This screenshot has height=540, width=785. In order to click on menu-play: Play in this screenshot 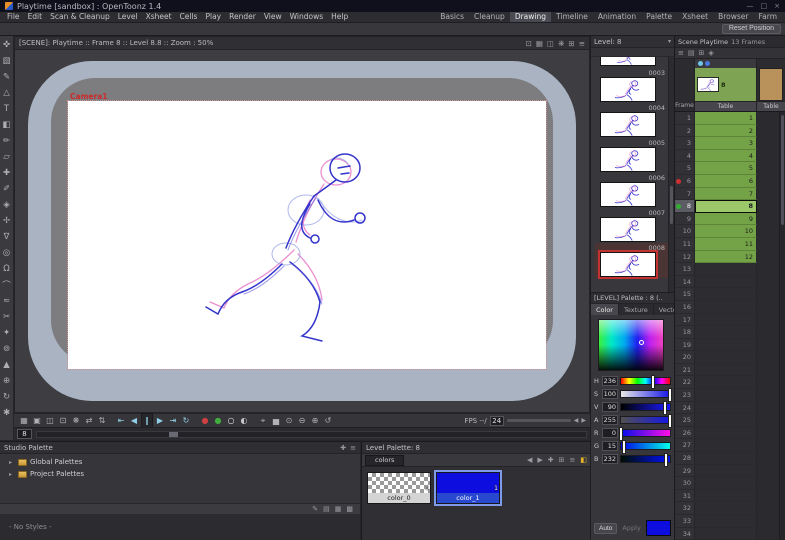, I will do `click(213, 17)`.